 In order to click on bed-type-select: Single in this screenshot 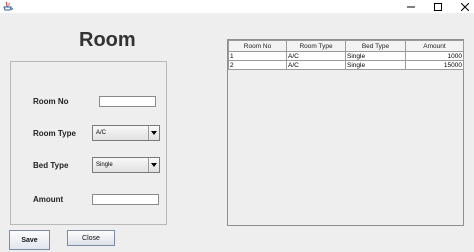, I will do `click(126, 165)`.